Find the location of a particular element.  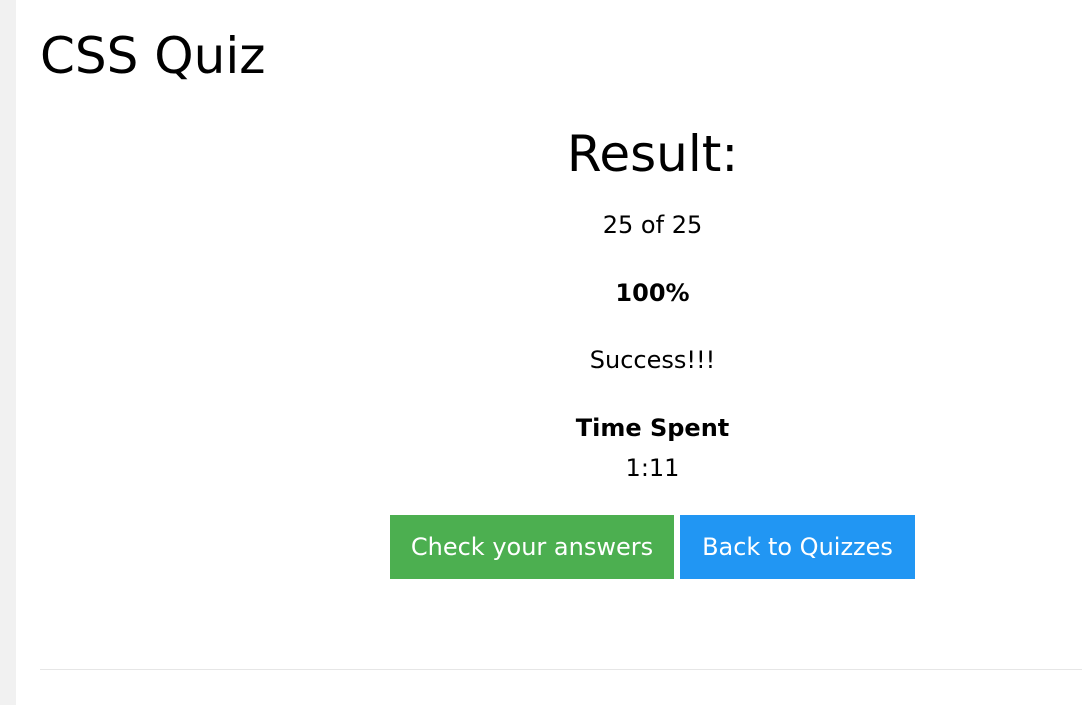

score-percent: 100% is located at coordinates (652, 293).